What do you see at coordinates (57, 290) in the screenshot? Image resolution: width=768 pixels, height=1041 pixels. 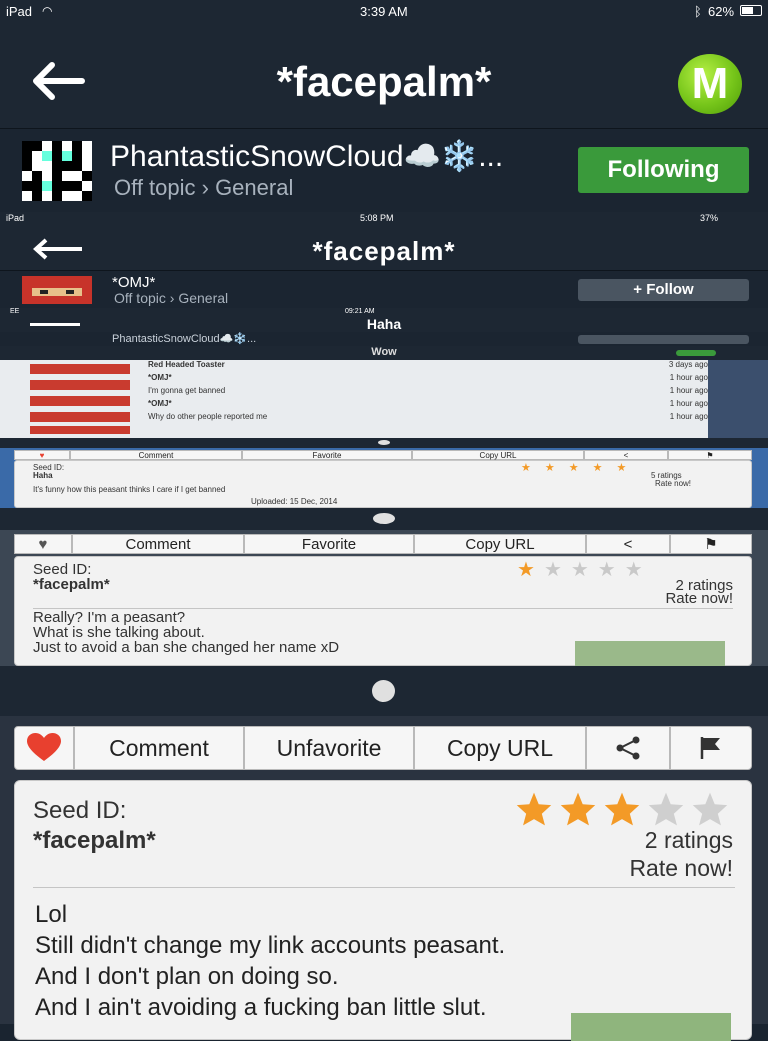 I see `nested-avatar` at bounding box center [57, 290].